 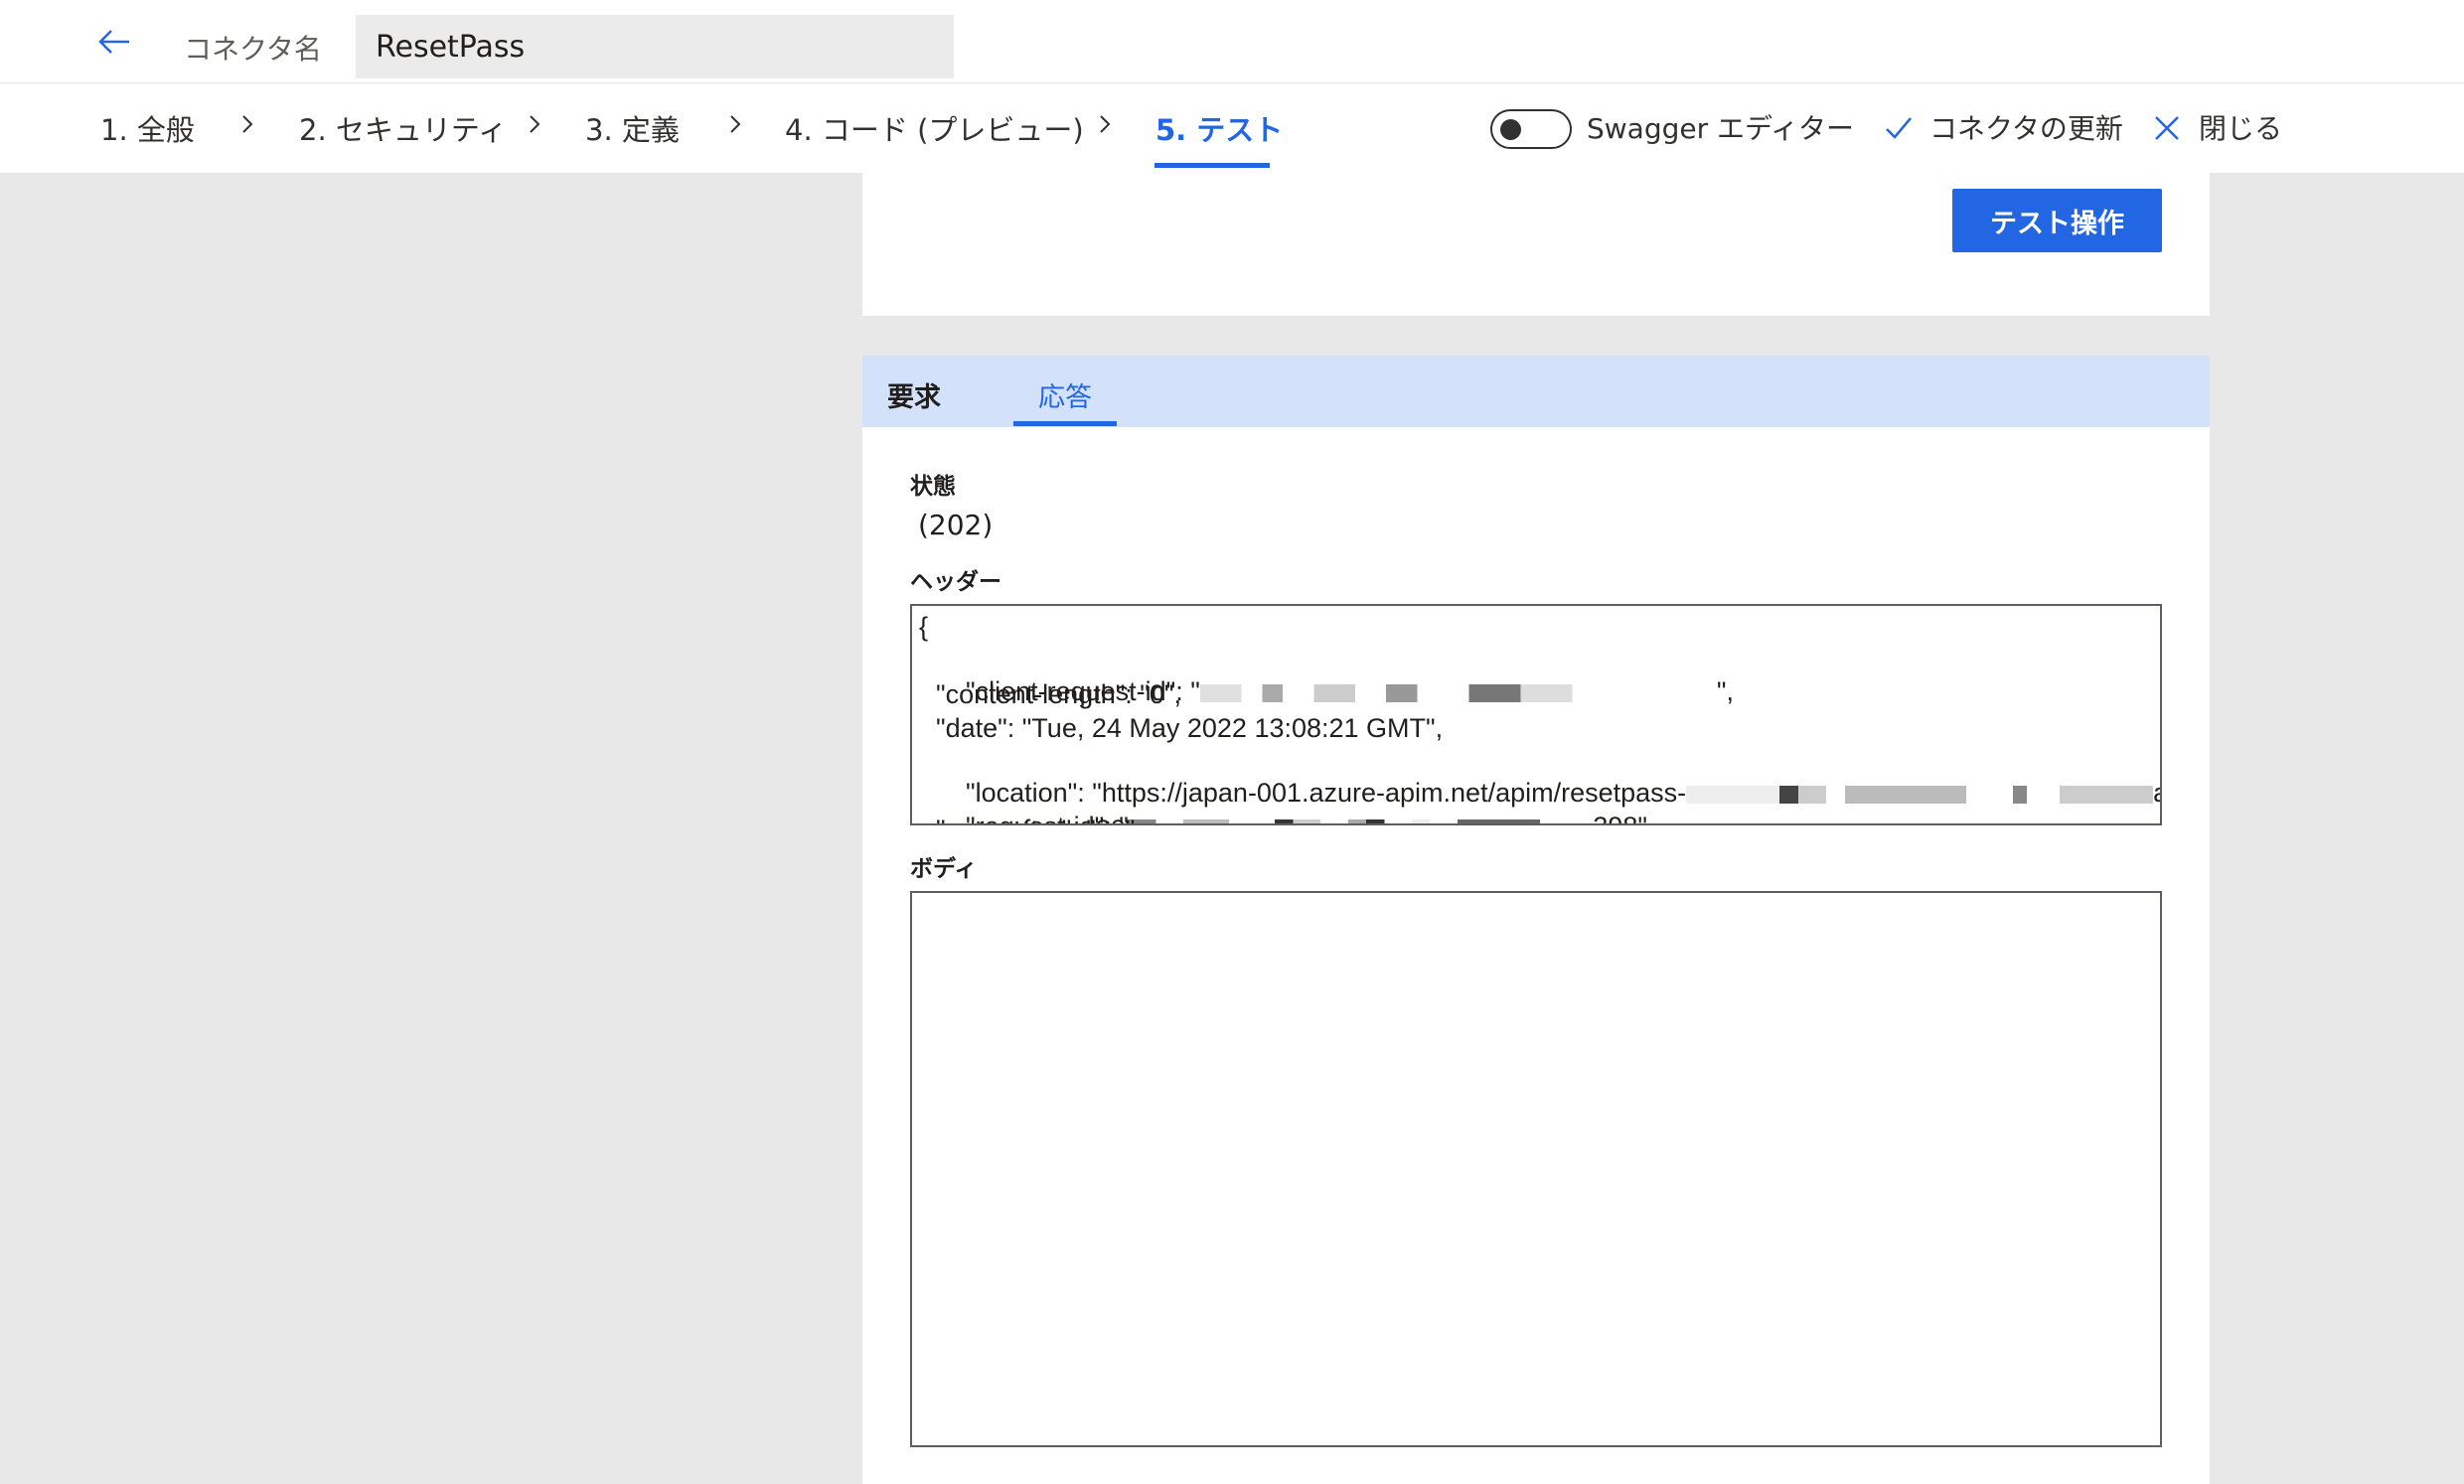 I want to click on back-button, so click(x=115, y=42).